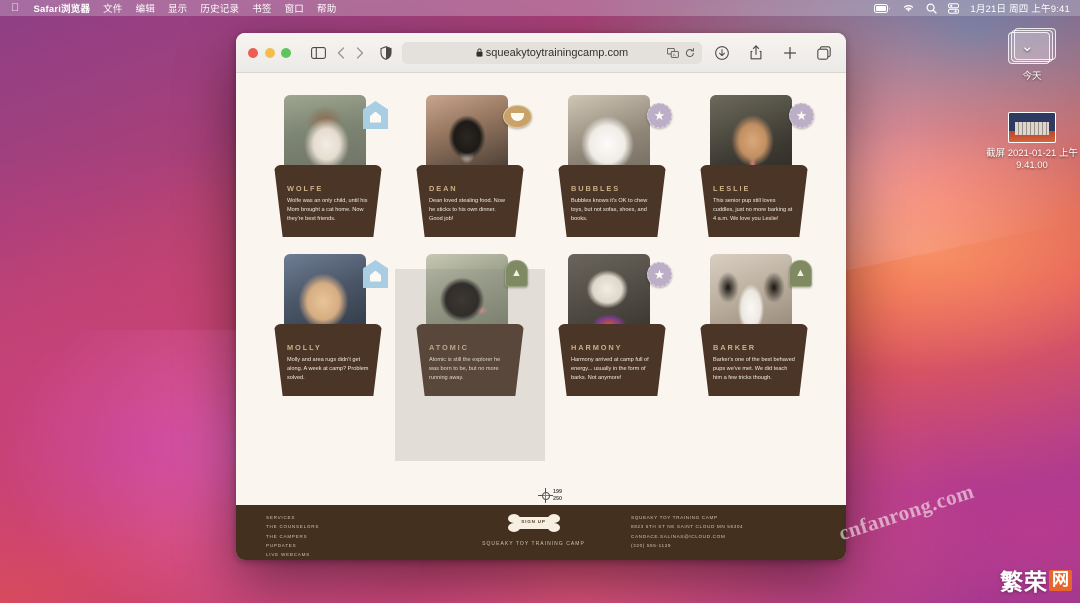 Image resolution: width=1080 pixels, height=603 pixels. I want to click on share-icon, so click(756, 53).